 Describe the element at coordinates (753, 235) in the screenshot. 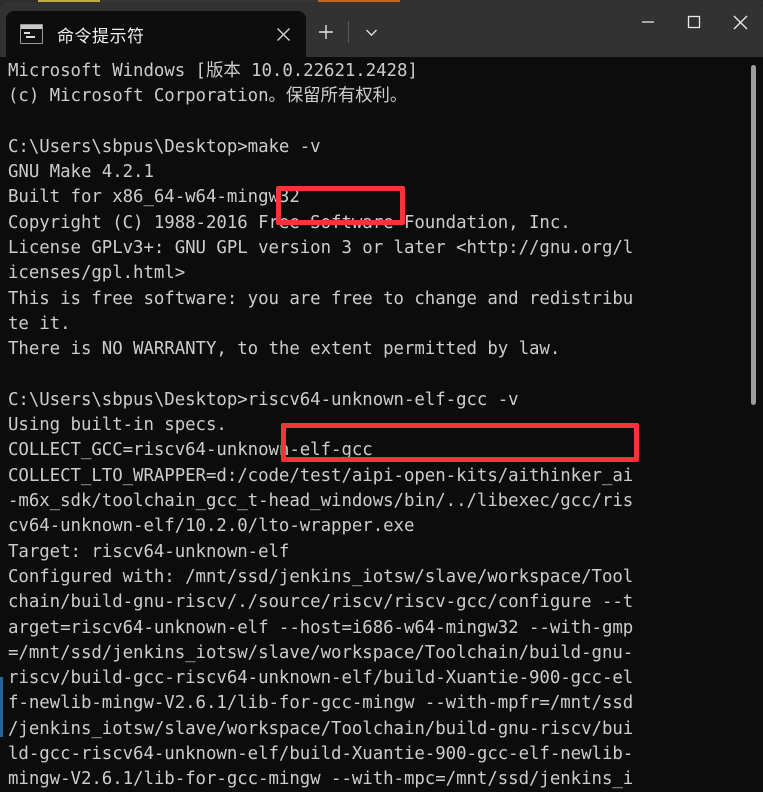

I see `scrollbar-thumb` at that location.